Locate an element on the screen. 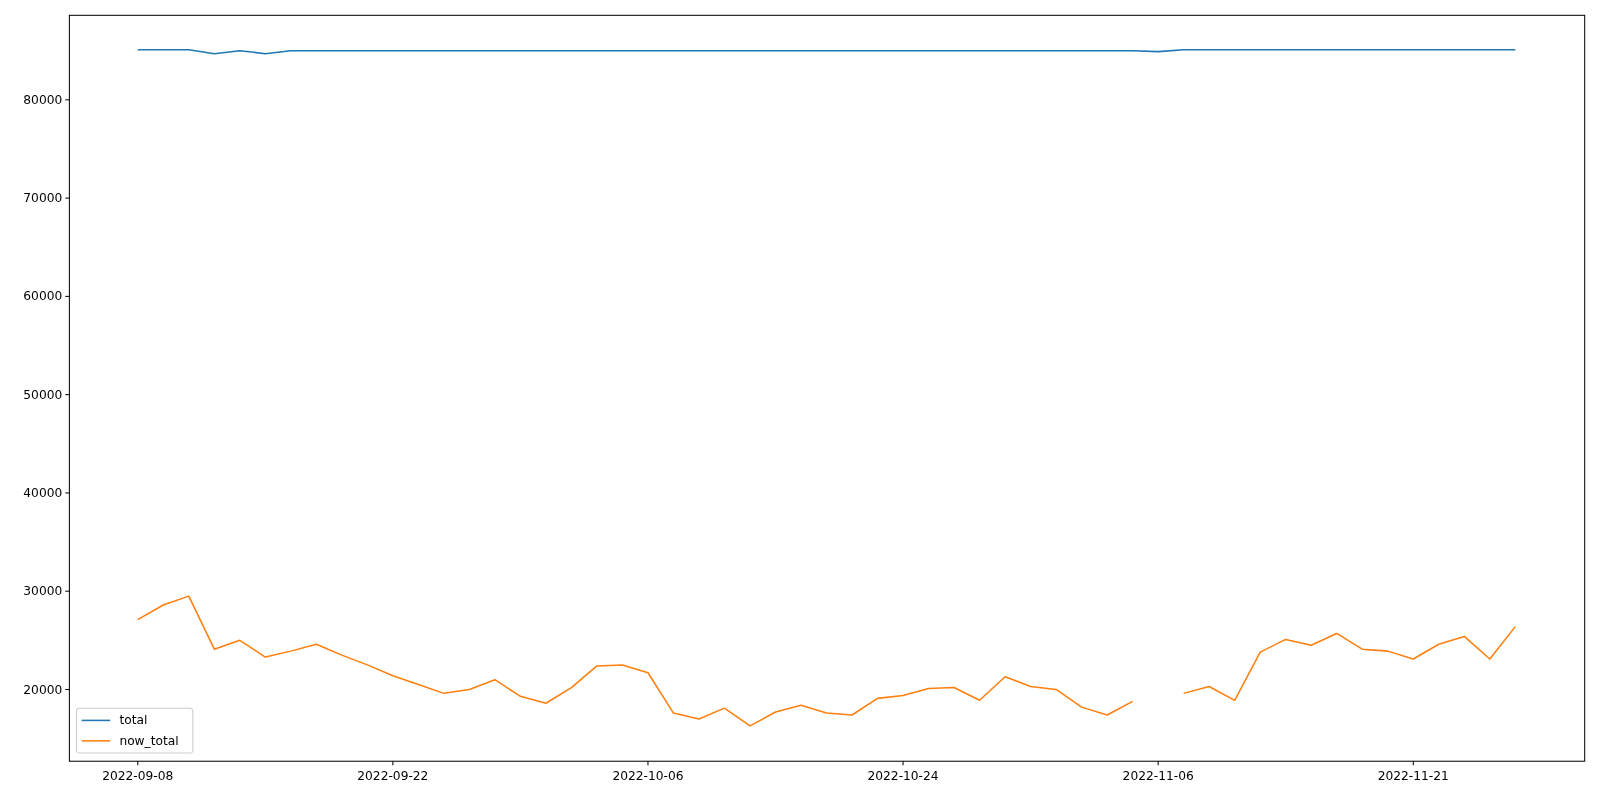  x-tick-label: 2022-10-06 is located at coordinates (648, 775).